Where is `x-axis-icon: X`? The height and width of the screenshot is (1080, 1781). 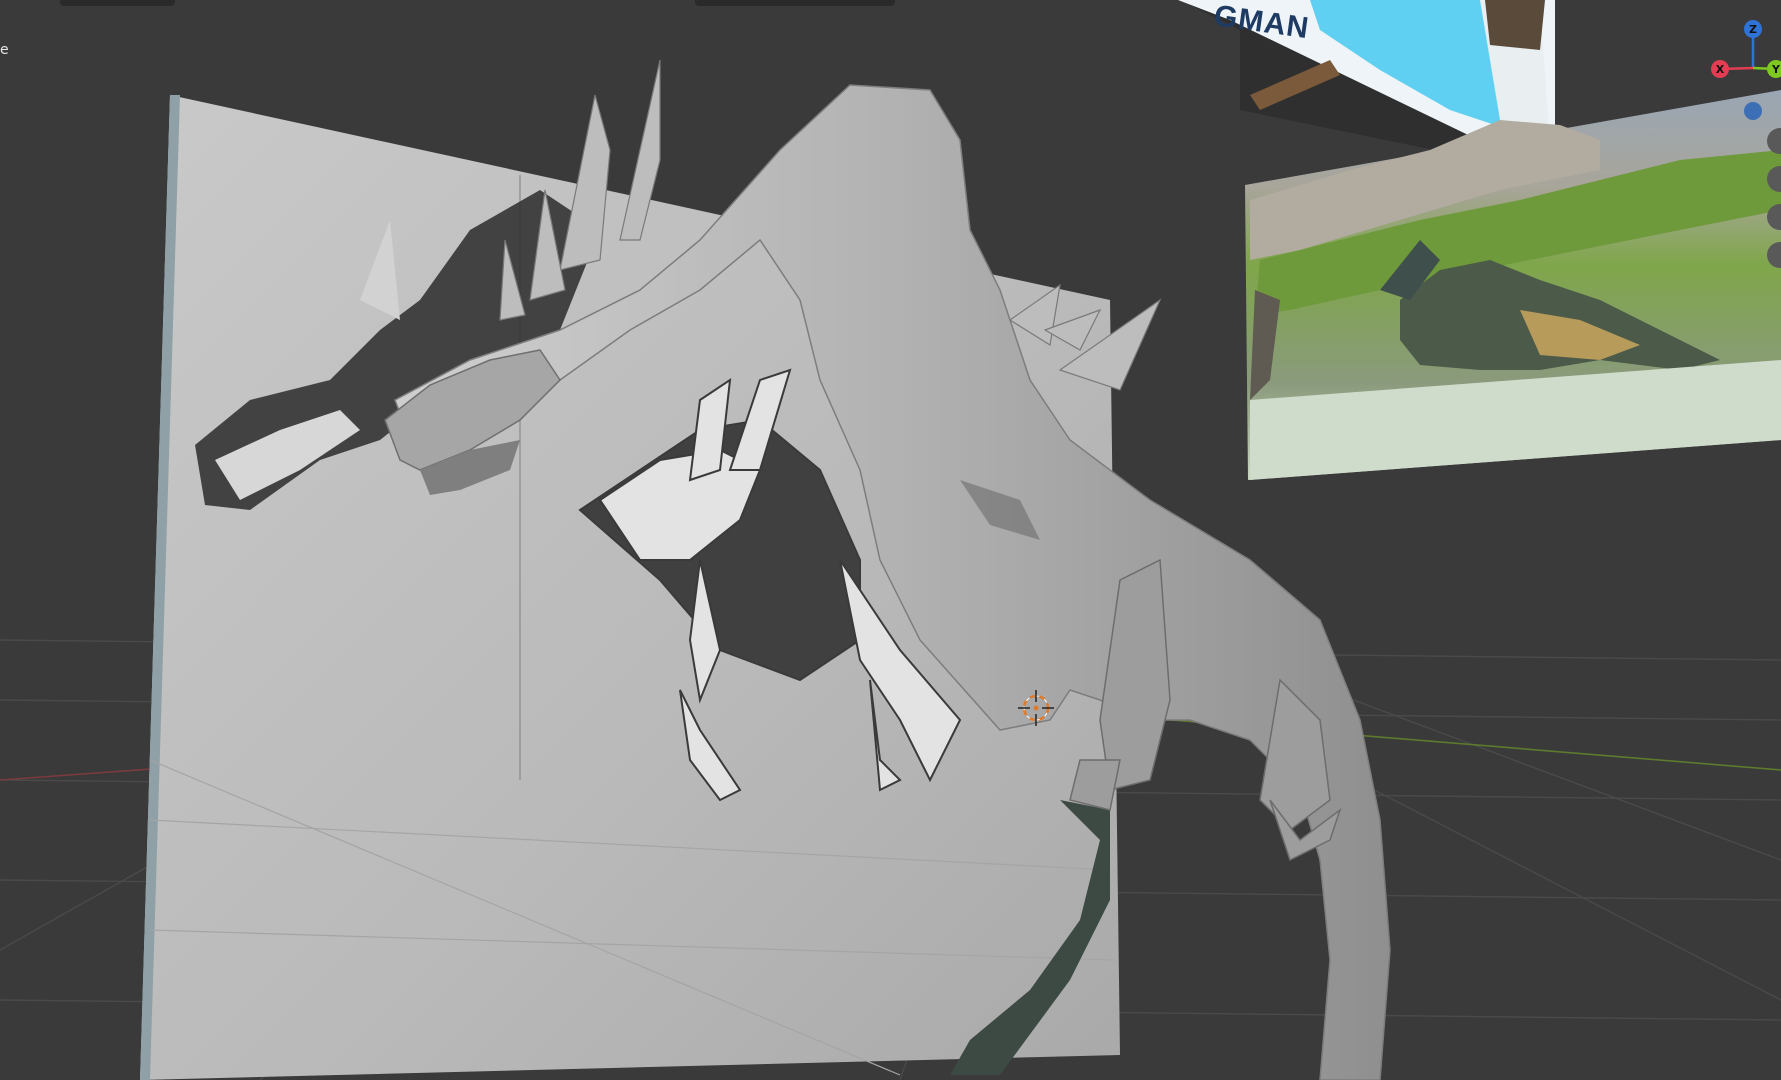
x-axis-icon: X is located at coordinates (1720, 69).